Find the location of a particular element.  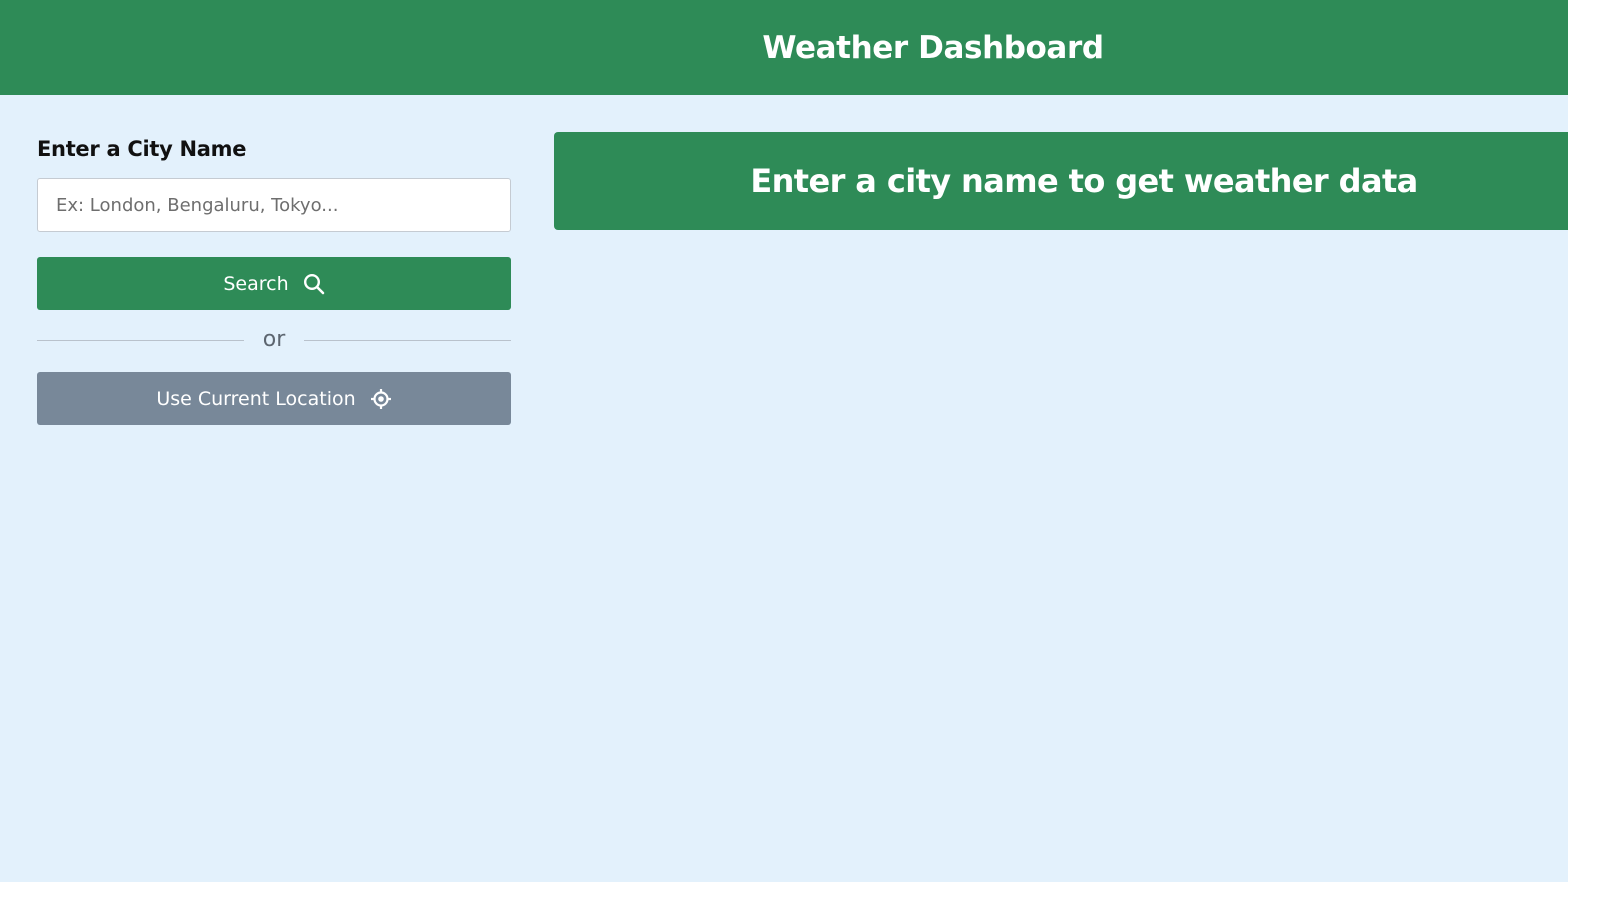

use-current-location-button: Use Current Location is located at coordinates (274, 398).